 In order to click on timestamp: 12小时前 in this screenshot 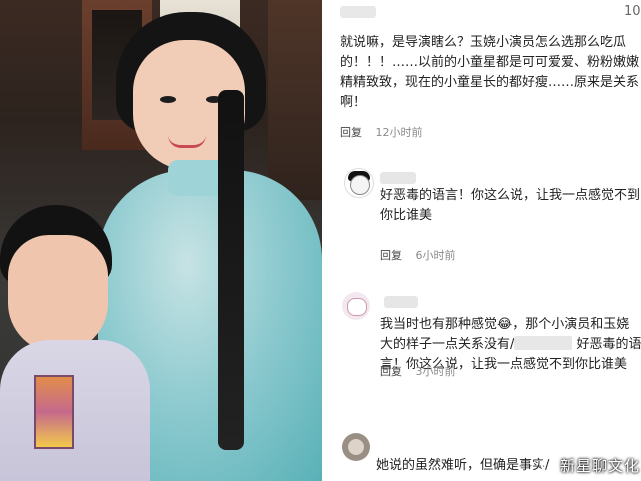, I will do `click(399, 132)`.